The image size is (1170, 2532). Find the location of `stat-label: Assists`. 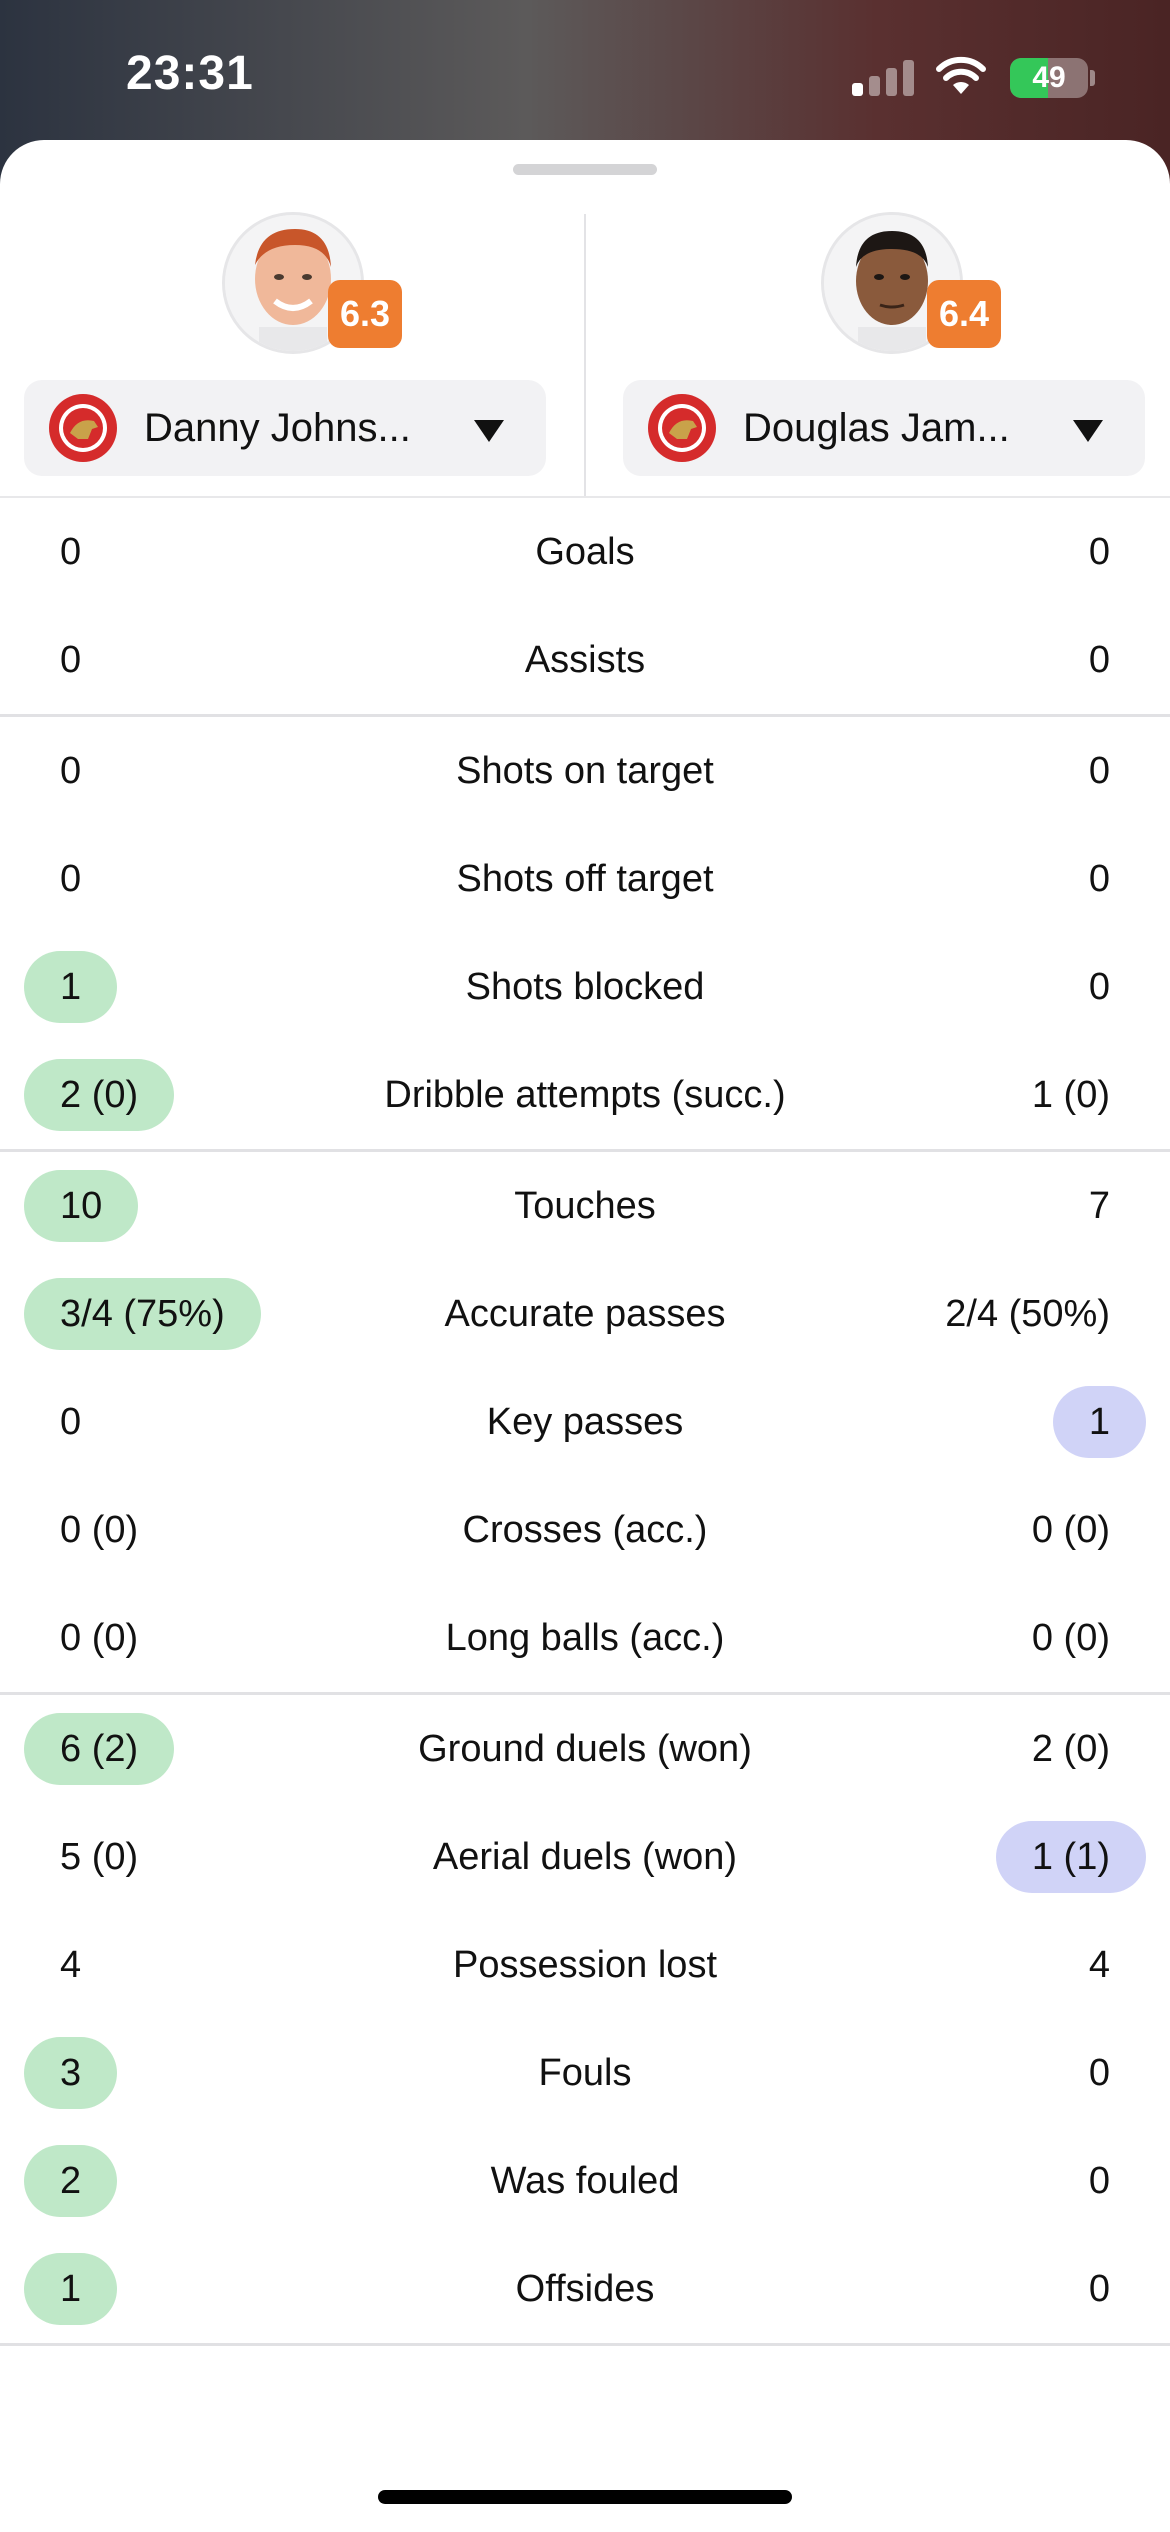

stat-label: Assists is located at coordinates (585, 660).